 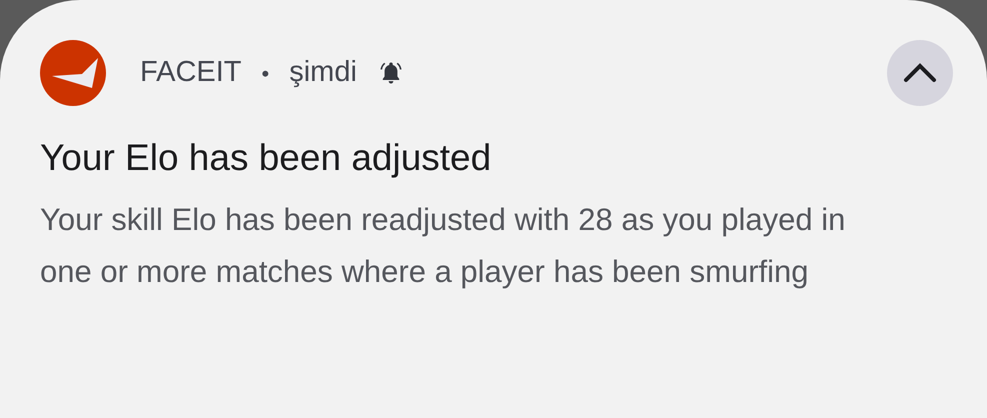 What do you see at coordinates (266, 158) in the screenshot?
I see `notification-title: Your Elo has been adjusted` at bounding box center [266, 158].